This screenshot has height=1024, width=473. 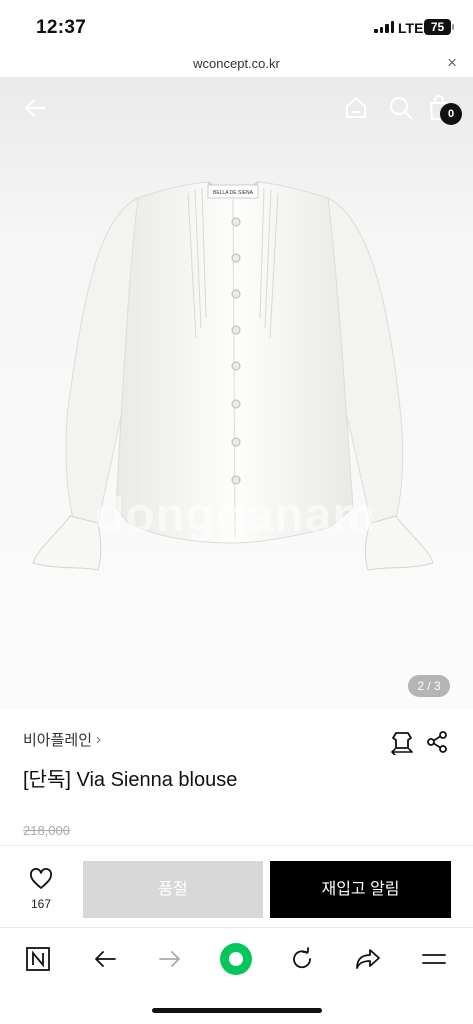 I want to click on brand-link: 비아플레인 ›, so click(x=62, y=739).